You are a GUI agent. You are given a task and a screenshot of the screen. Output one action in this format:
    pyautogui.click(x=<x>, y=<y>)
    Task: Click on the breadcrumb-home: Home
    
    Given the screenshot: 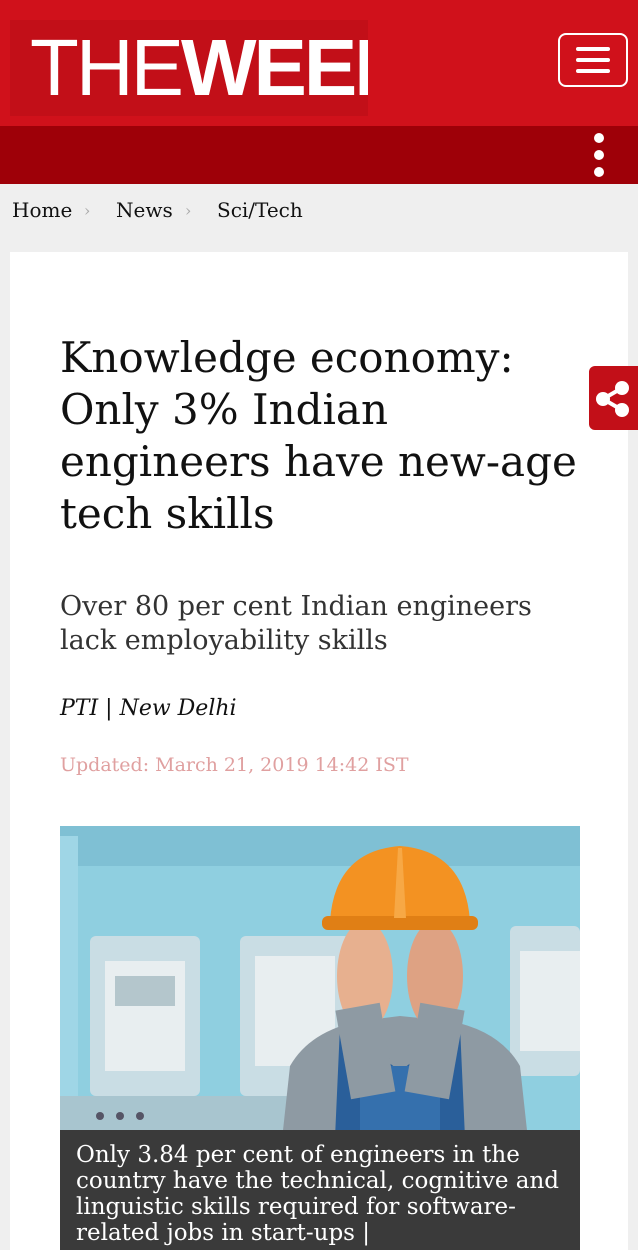 What is the action you would take?
    pyautogui.click(x=42, y=210)
    